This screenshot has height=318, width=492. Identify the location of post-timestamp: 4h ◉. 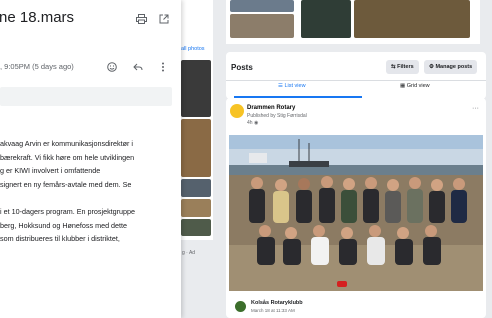
(252, 123).